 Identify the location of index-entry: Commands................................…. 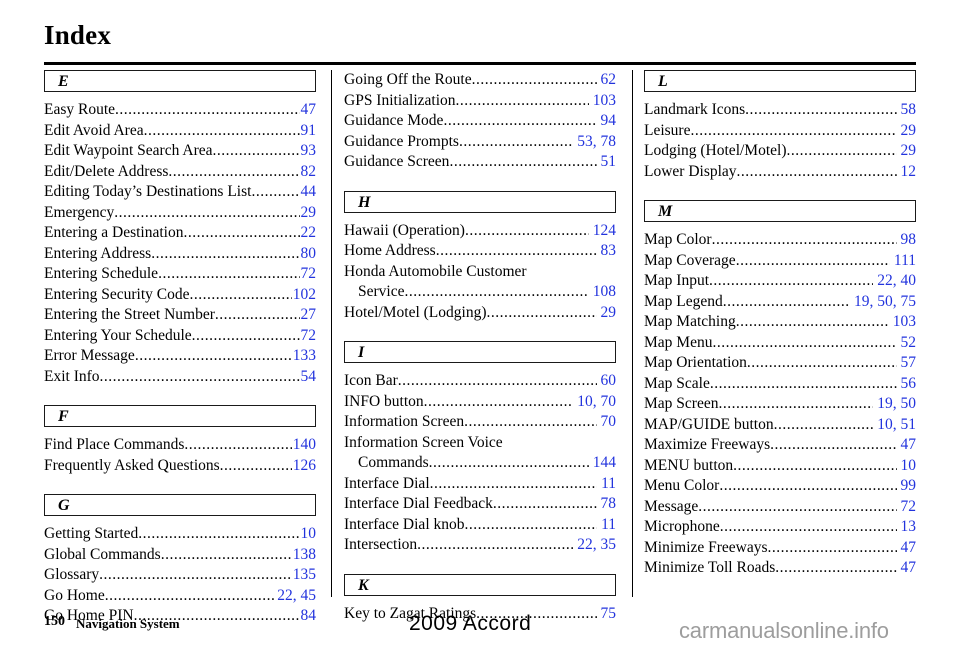
(480, 463).